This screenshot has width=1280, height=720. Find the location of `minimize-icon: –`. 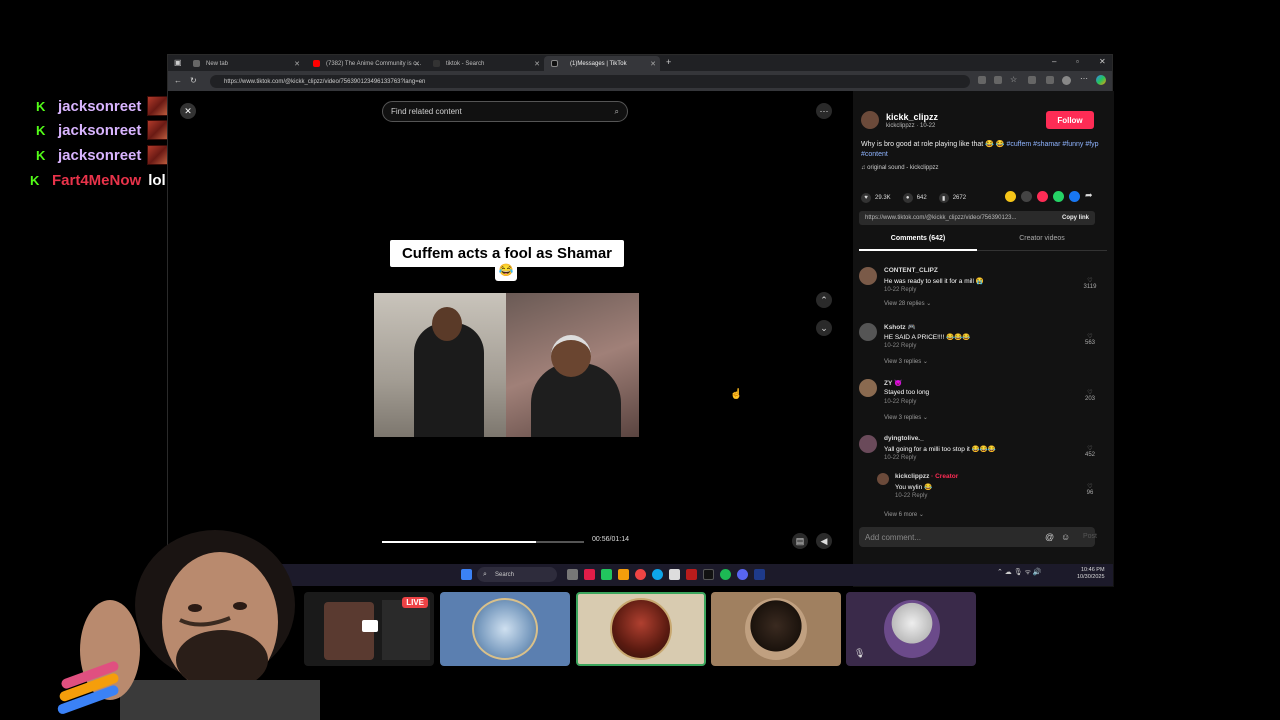

minimize-icon: – is located at coordinates (1054, 61).